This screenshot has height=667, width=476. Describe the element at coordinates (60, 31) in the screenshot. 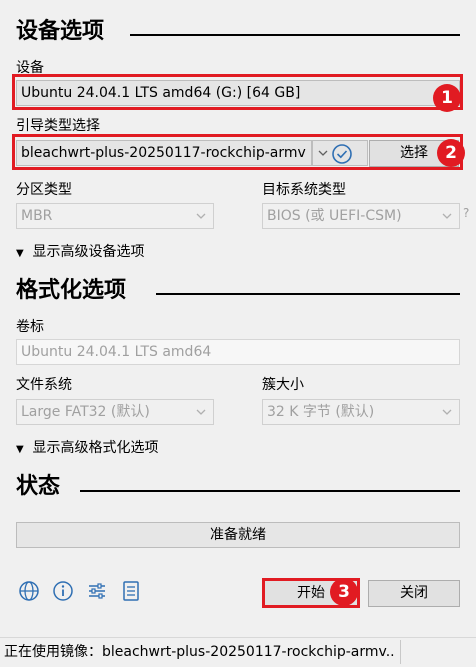

I see `device-section-title: 设备选项` at that location.